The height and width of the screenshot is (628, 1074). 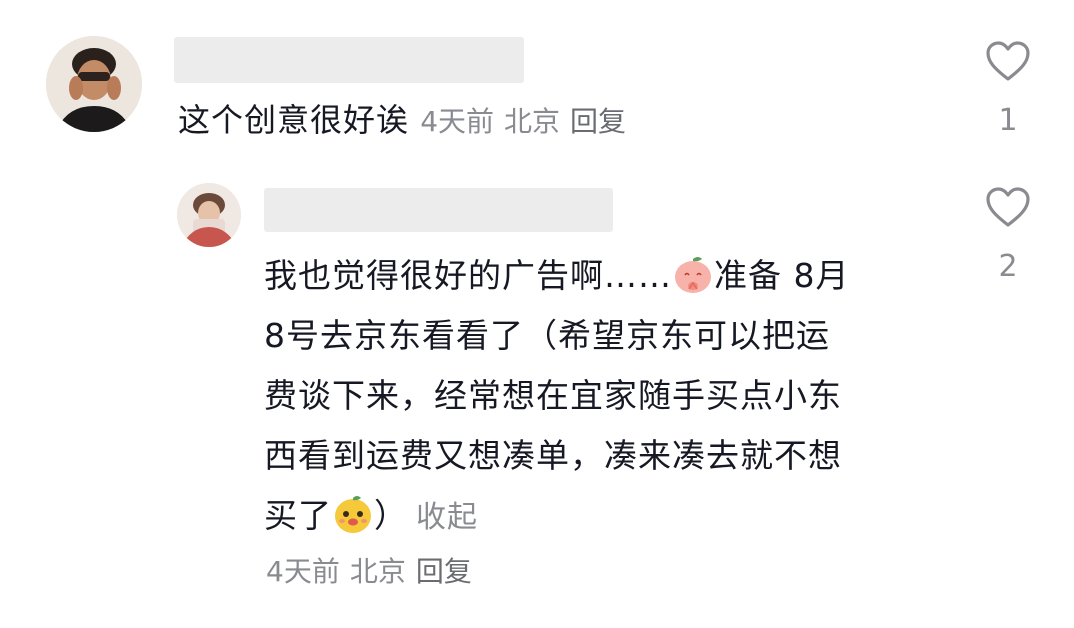 What do you see at coordinates (1008, 235) in the screenshot?
I see `comment-2-like: 2` at bounding box center [1008, 235].